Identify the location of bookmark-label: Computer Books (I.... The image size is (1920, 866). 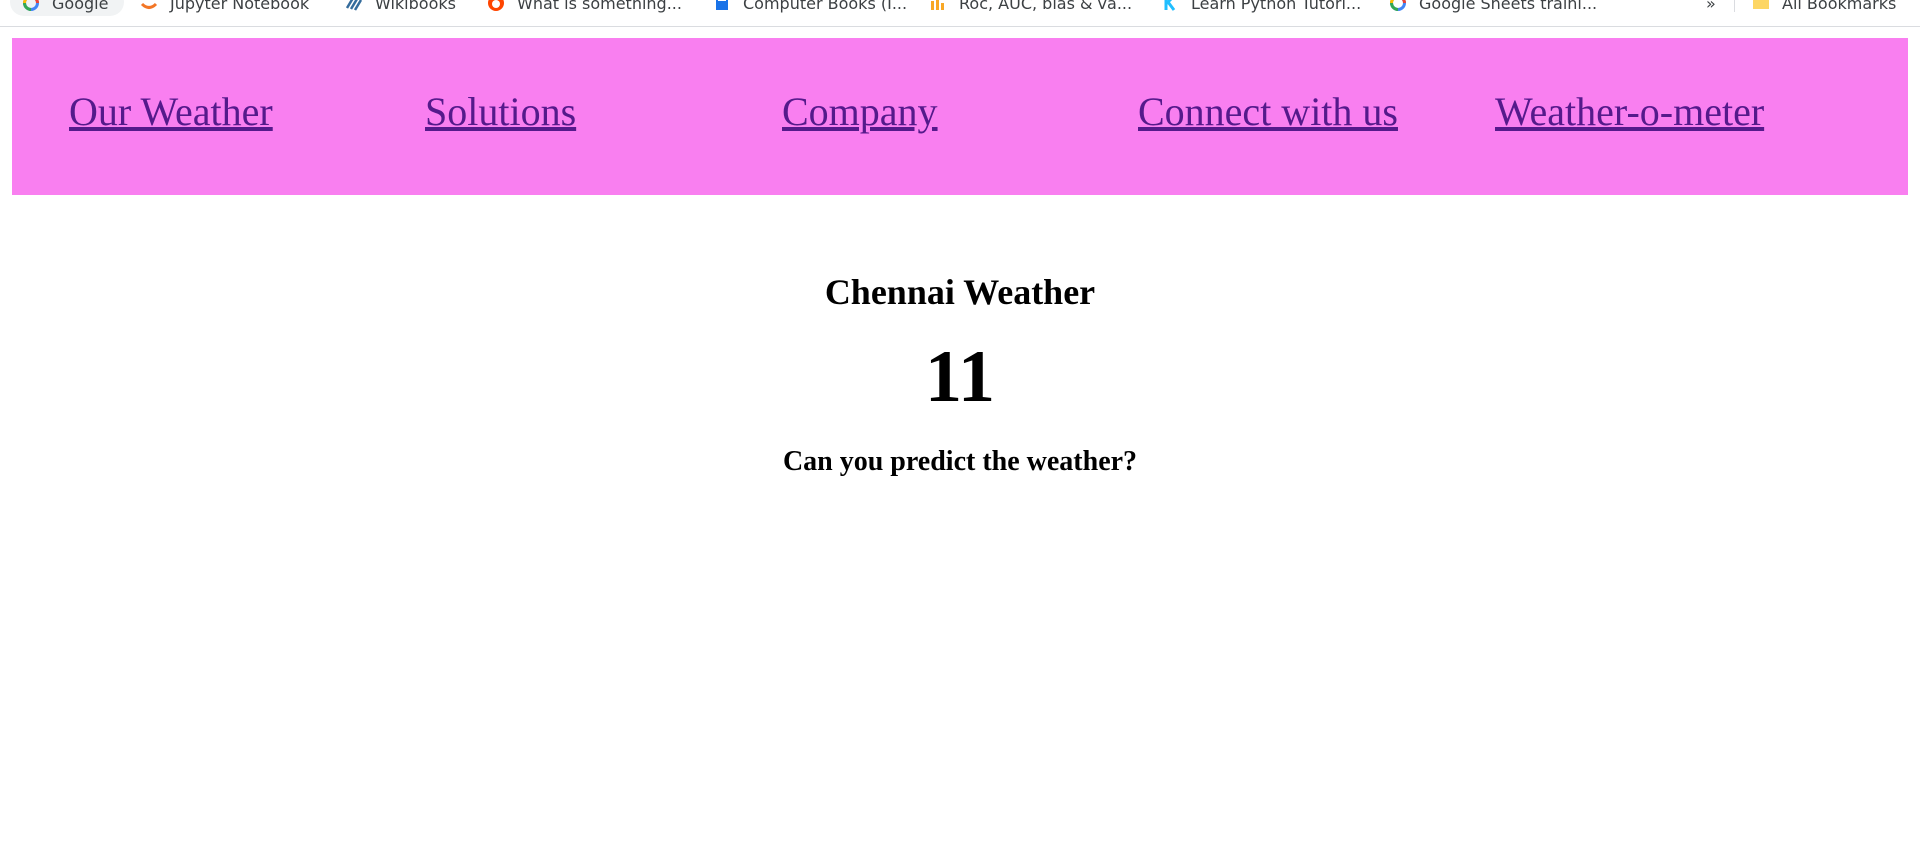
(825, 6).